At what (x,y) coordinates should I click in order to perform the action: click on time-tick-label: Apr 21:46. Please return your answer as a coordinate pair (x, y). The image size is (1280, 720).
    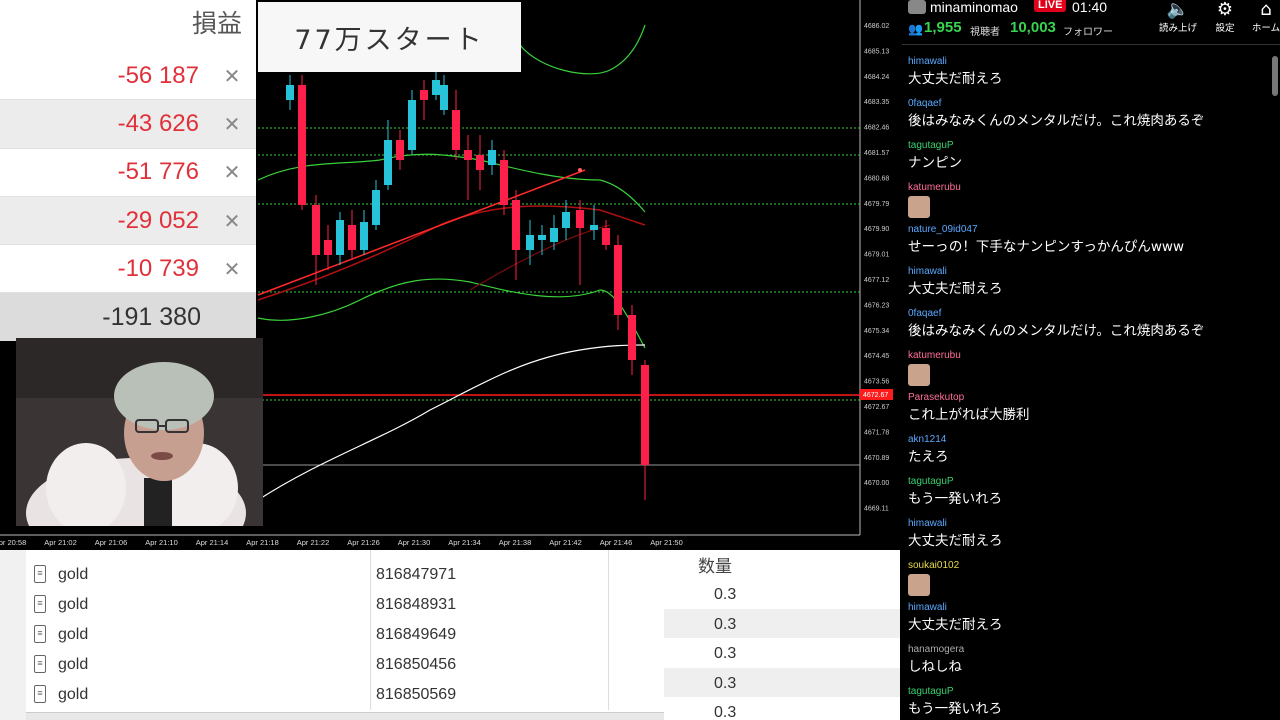
    Looking at the image, I should click on (616, 542).